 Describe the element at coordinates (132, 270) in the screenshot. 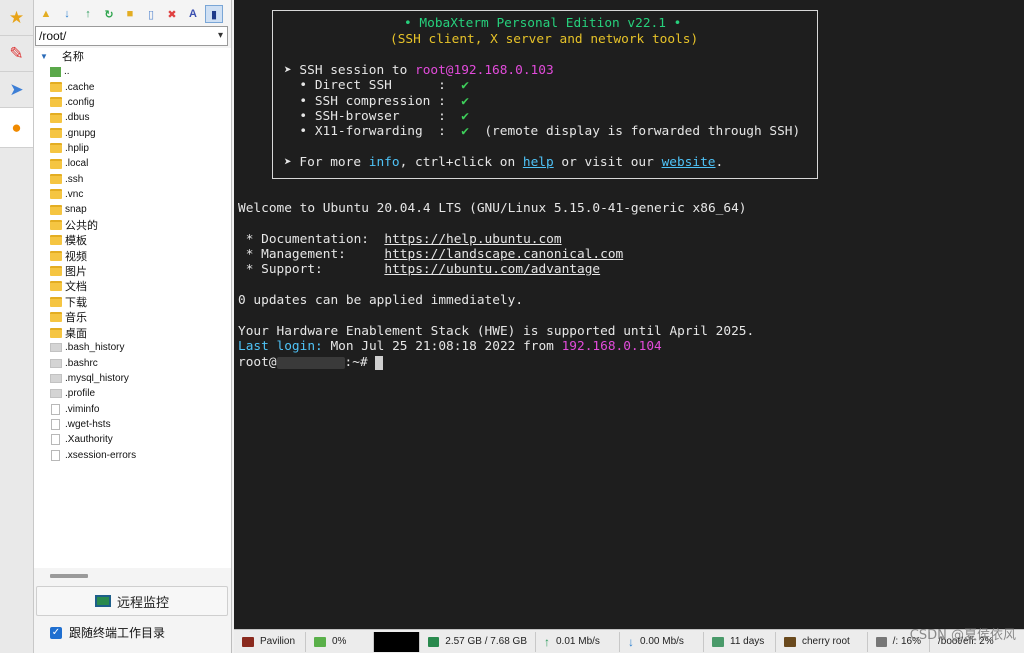

I see `file-row: 图片` at that location.